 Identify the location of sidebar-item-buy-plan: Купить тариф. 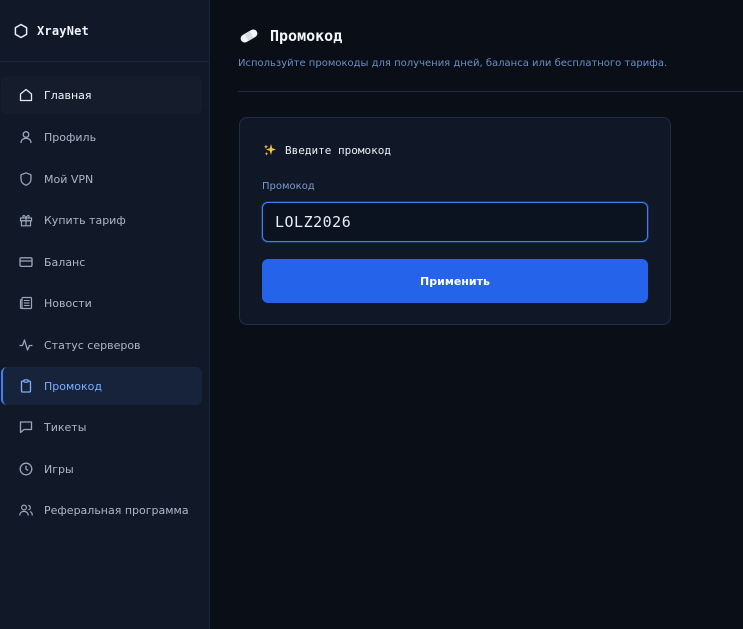
(101, 220).